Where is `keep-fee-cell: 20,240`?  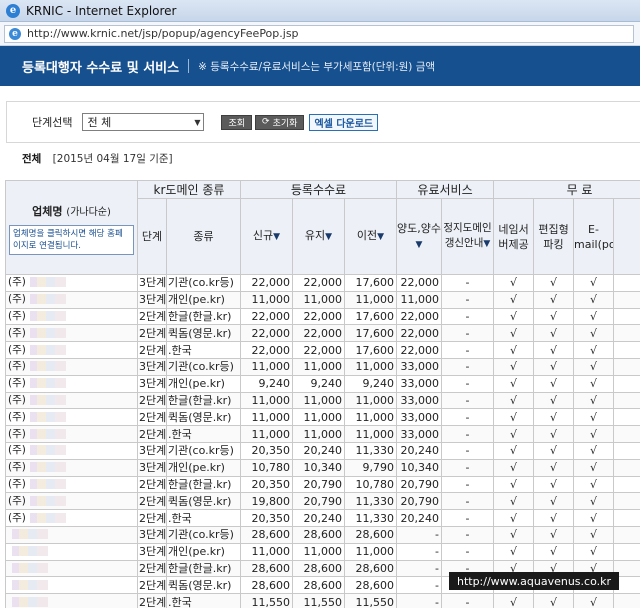 keep-fee-cell: 20,240 is located at coordinates (318, 518).